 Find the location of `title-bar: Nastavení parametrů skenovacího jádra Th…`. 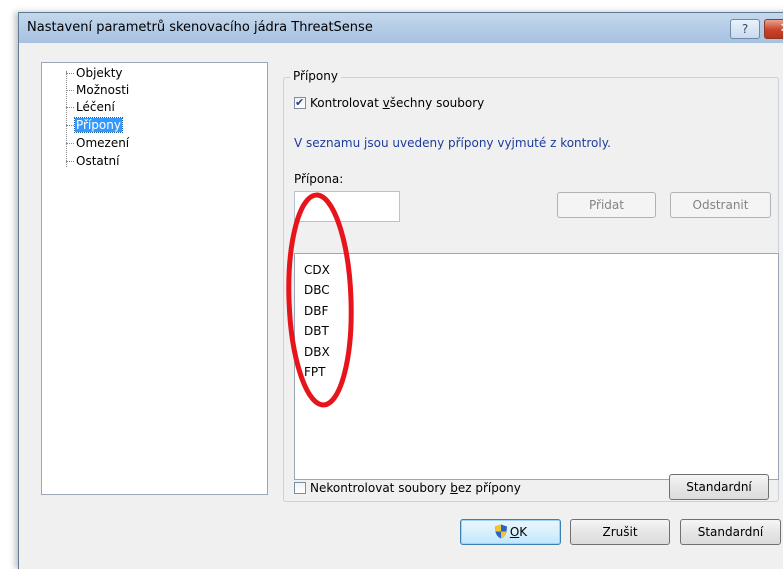

title-bar: Nastavení parametrů skenovacího jádra Th… is located at coordinates (401, 28).